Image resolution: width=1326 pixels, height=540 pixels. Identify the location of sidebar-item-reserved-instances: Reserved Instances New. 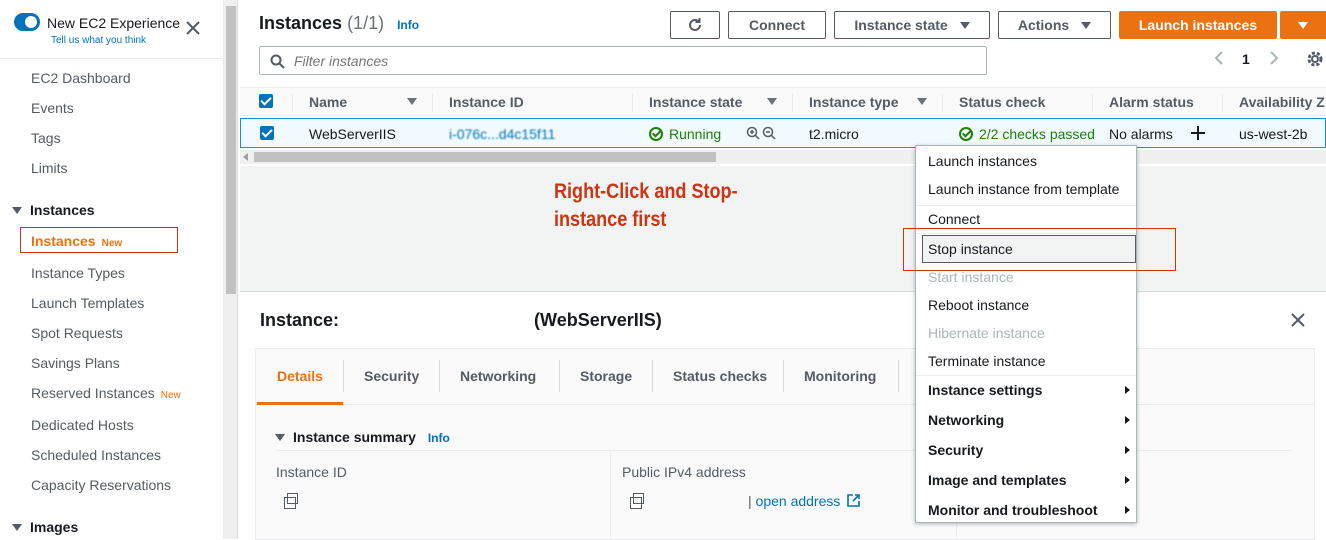
(106, 393).